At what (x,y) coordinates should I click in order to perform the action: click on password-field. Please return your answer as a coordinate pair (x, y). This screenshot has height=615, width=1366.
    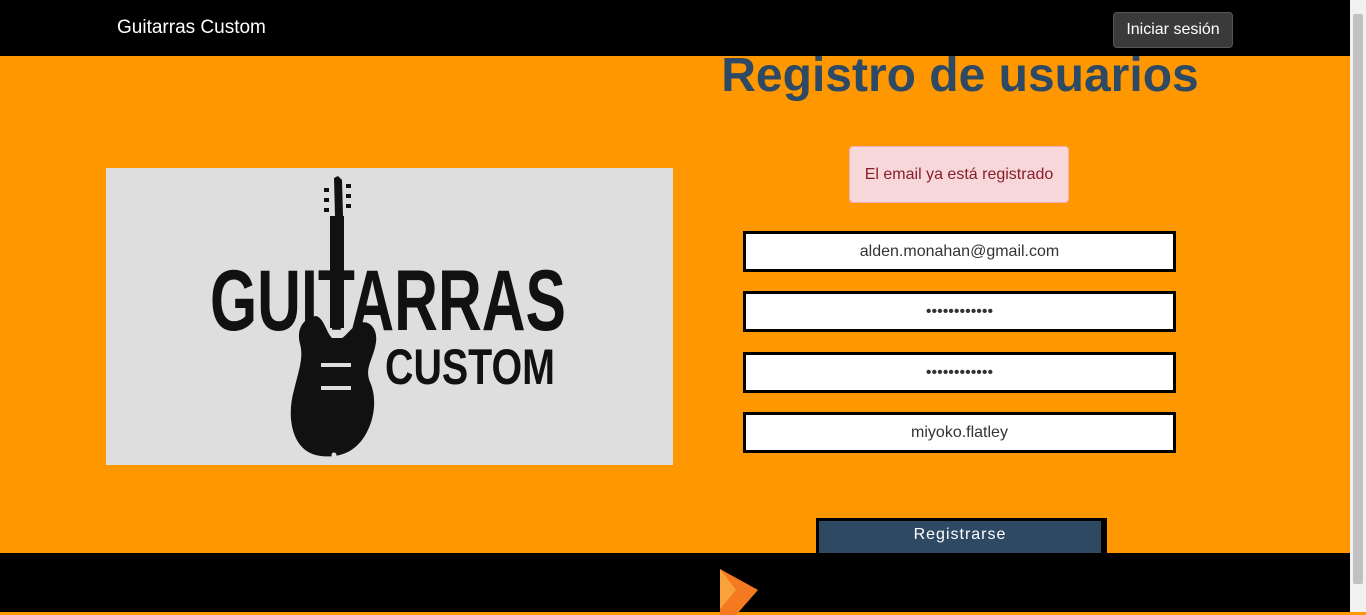
    Looking at the image, I should click on (959, 311).